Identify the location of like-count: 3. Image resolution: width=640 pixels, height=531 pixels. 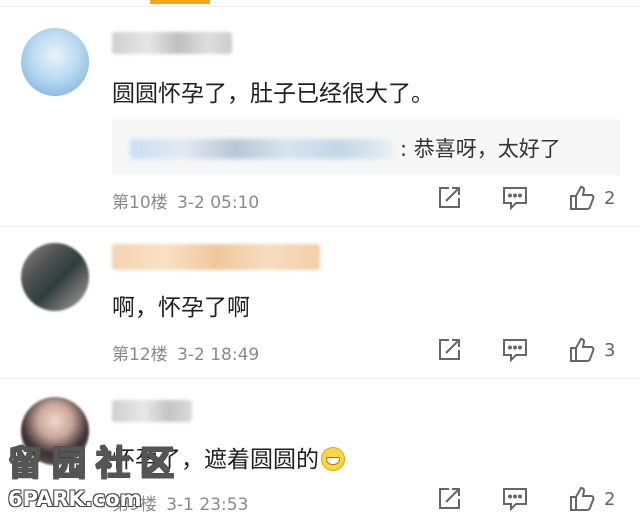
(610, 350).